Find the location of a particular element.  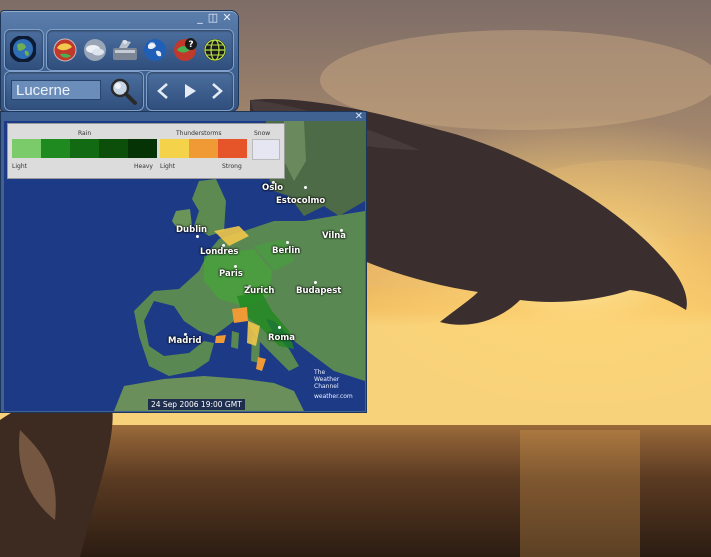

wireframe-globe-icon is located at coordinates (215, 50).